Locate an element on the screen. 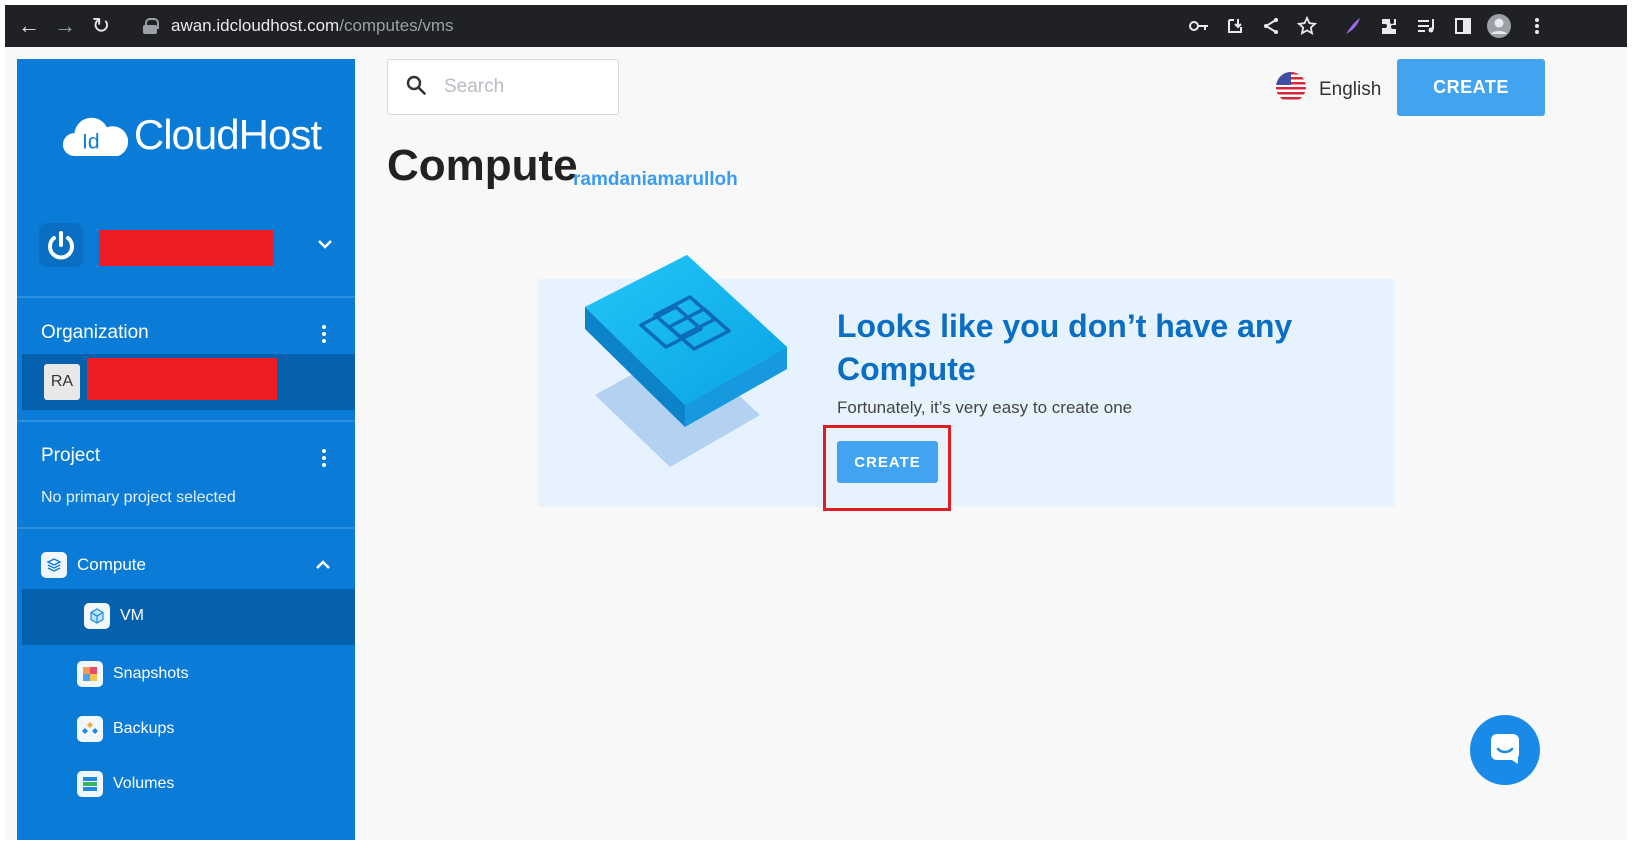 The height and width of the screenshot is (858, 1632). chat-icon is located at coordinates (1505, 750).